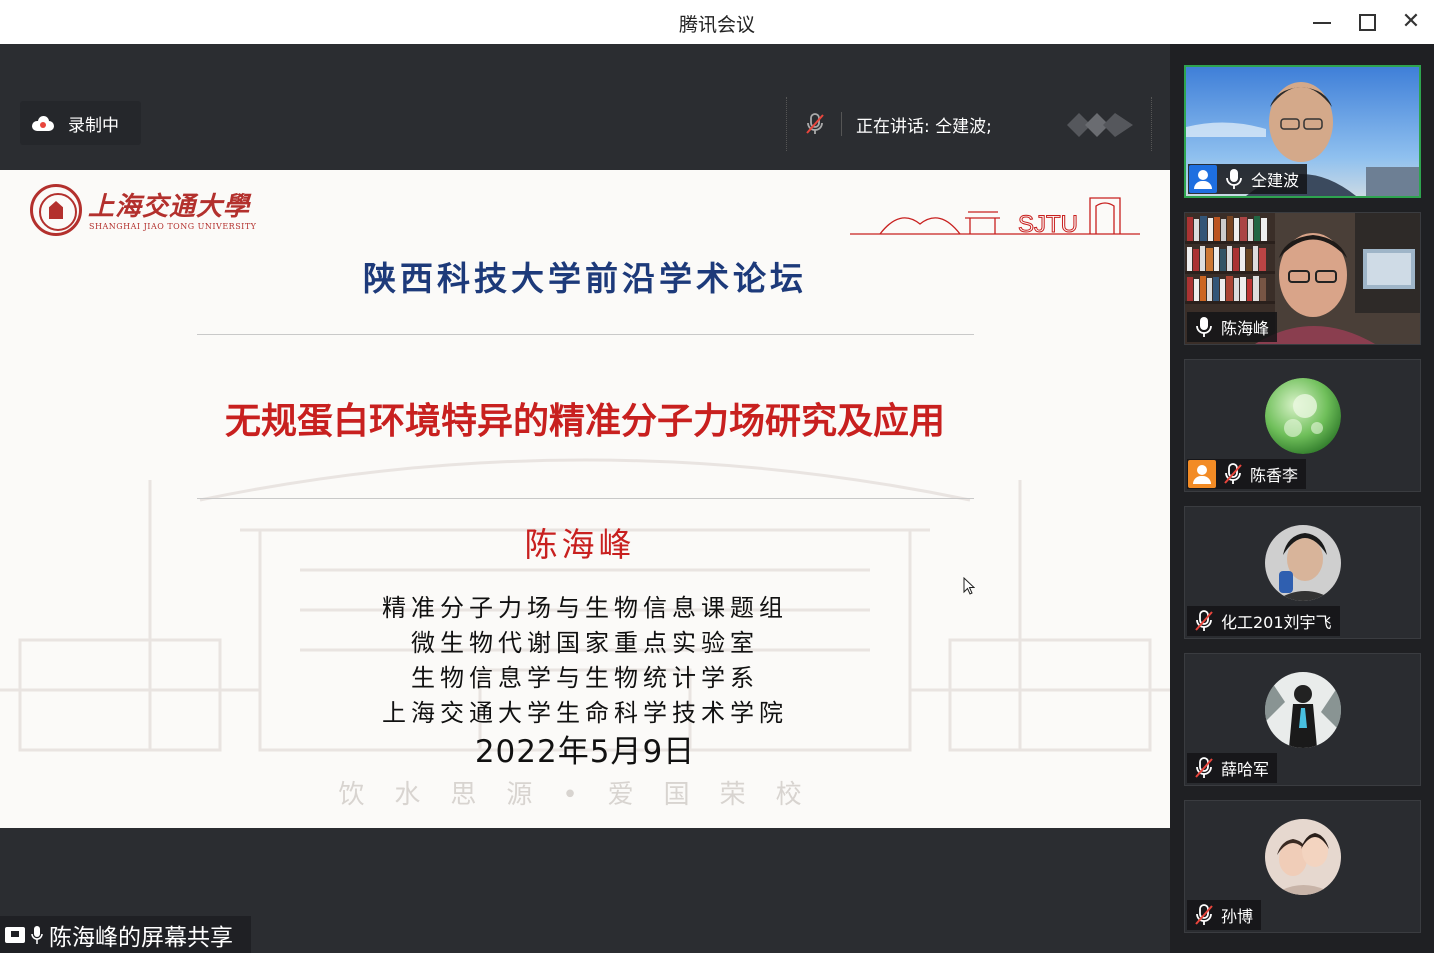 Image resolution: width=1434 pixels, height=953 pixels. What do you see at coordinates (43, 123) in the screenshot?
I see `cloud-record-icon` at bounding box center [43, 123].